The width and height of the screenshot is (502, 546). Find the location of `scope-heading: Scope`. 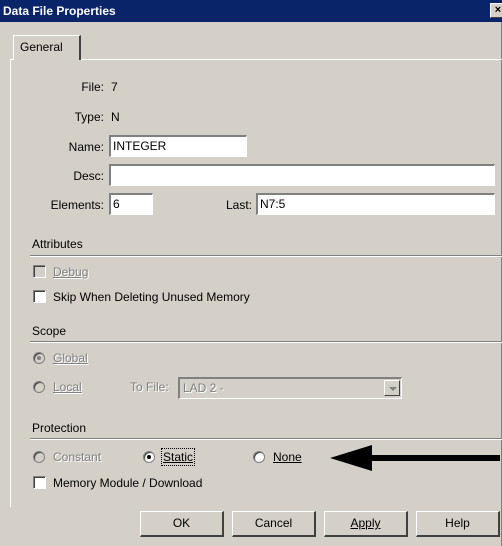

scope-heading: Scope is located at coordinates (49, 331).